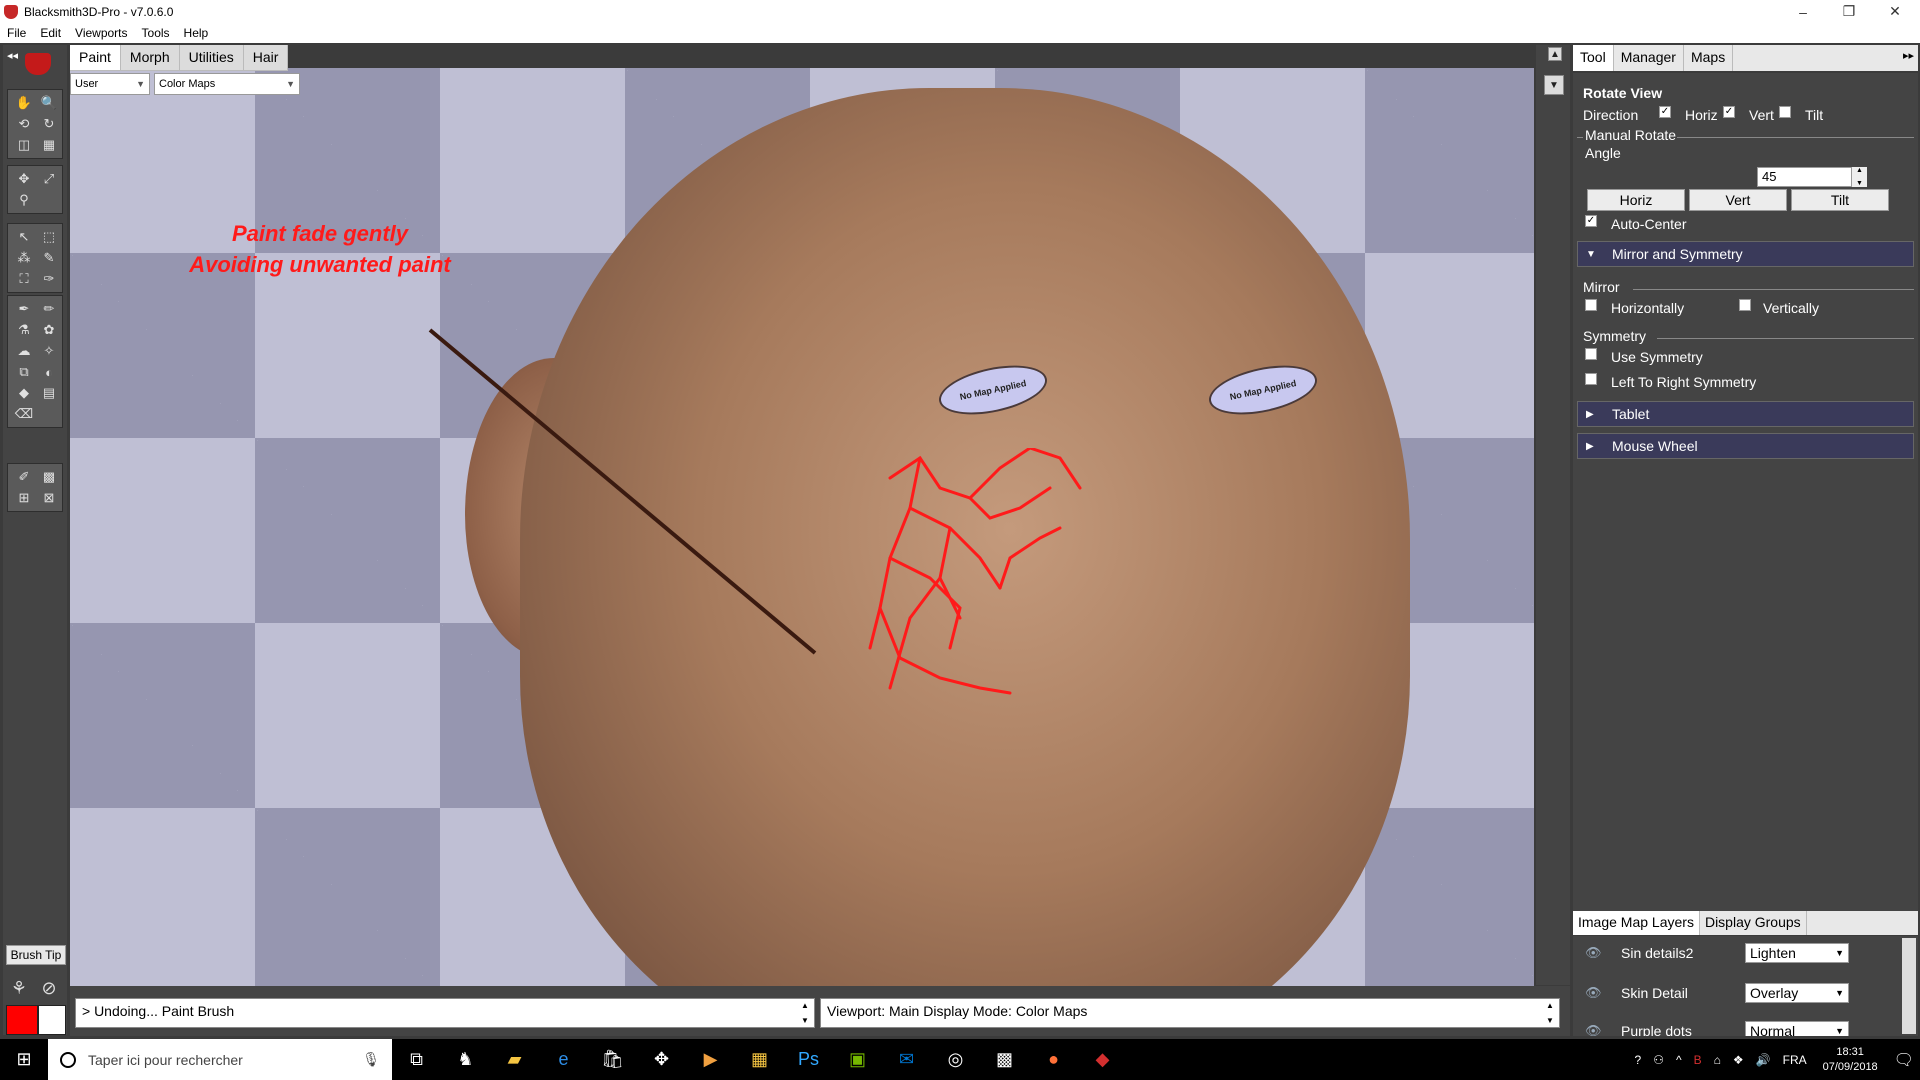 This screenshot has height=1080, width=1920. I want to click on brush-tip-button: Brush Tip, so click(36, 955).